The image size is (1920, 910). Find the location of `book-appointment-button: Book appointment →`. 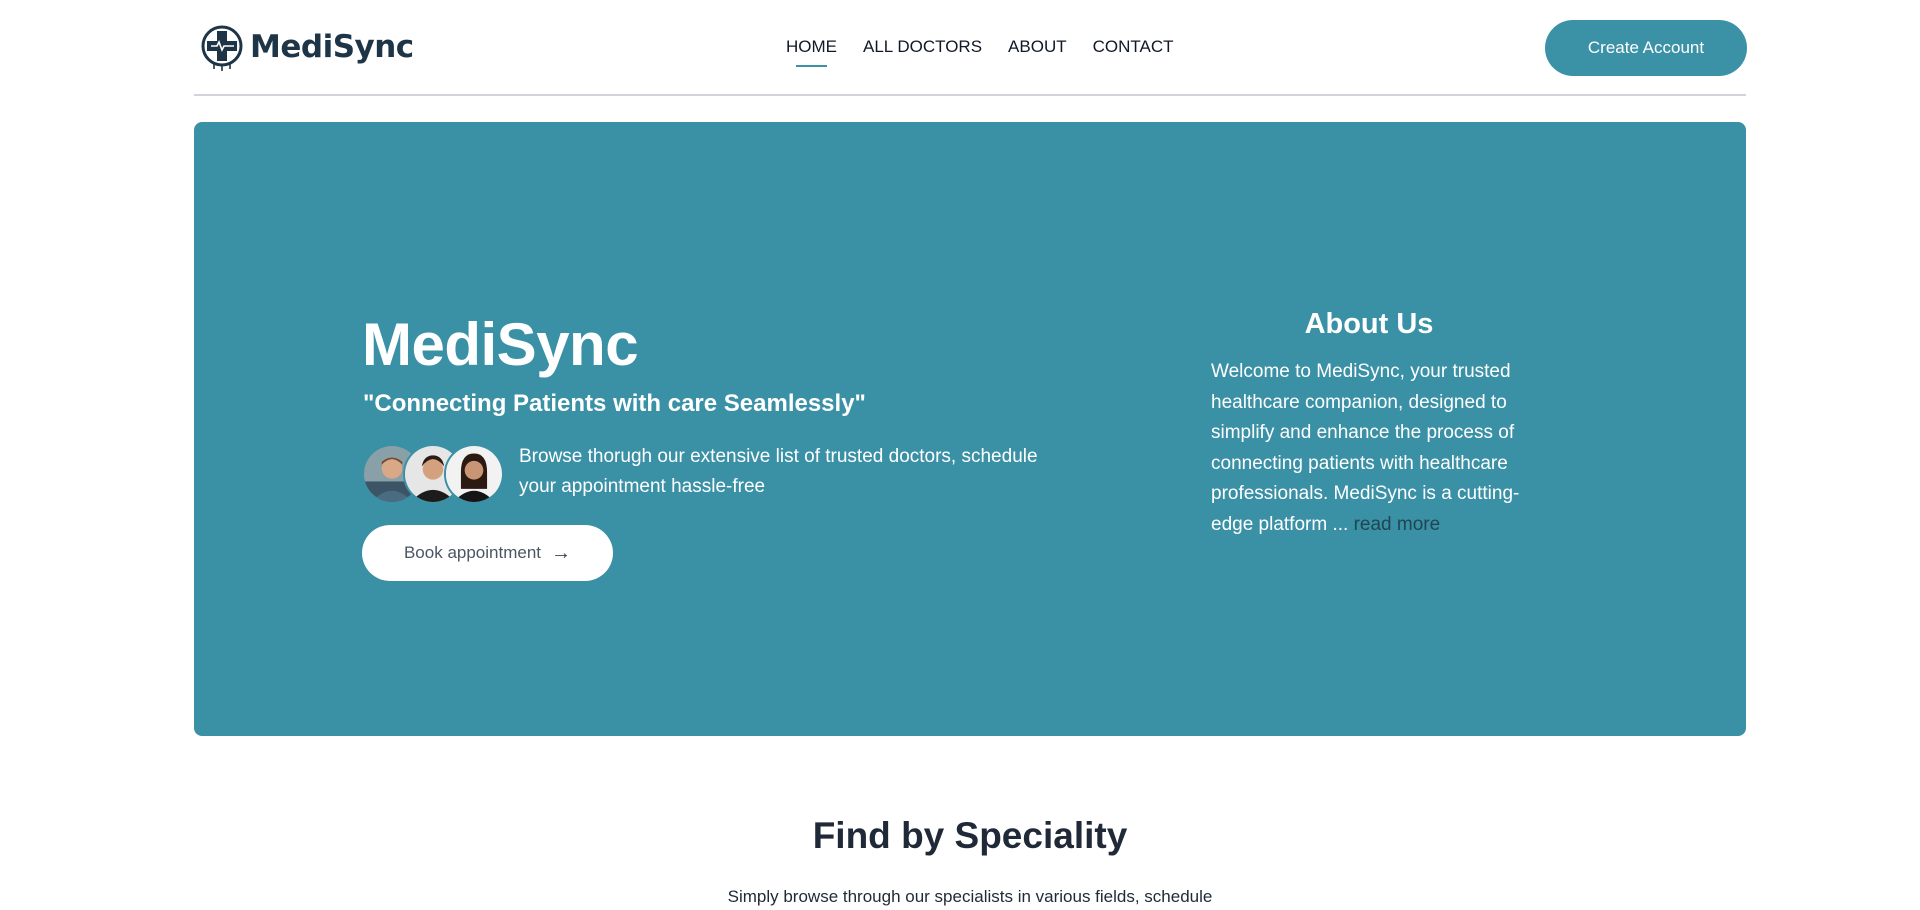

book-appointment-button: Book appointment → is located at coordinates (487, 553).